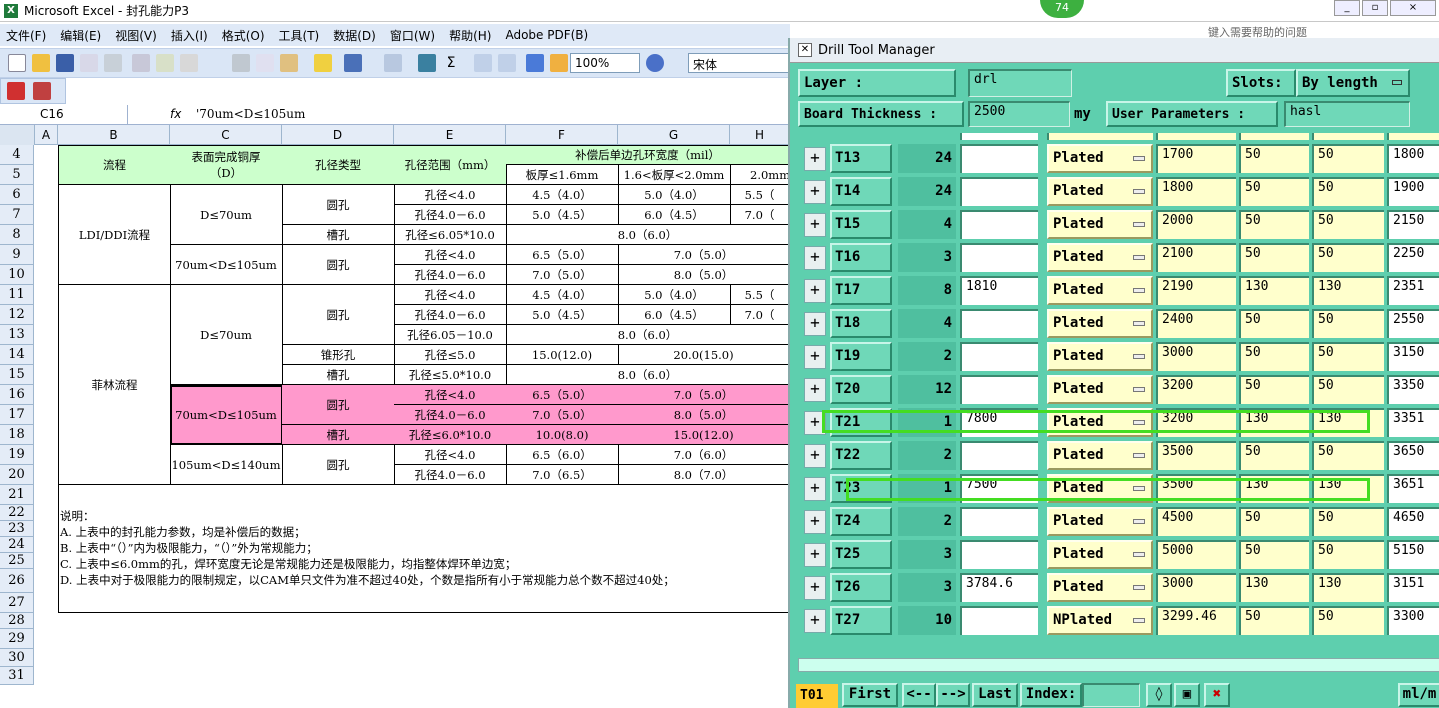  Describe the element at coordinates (16, 91) in the screenshot. I see `pdf-icon` at that location.